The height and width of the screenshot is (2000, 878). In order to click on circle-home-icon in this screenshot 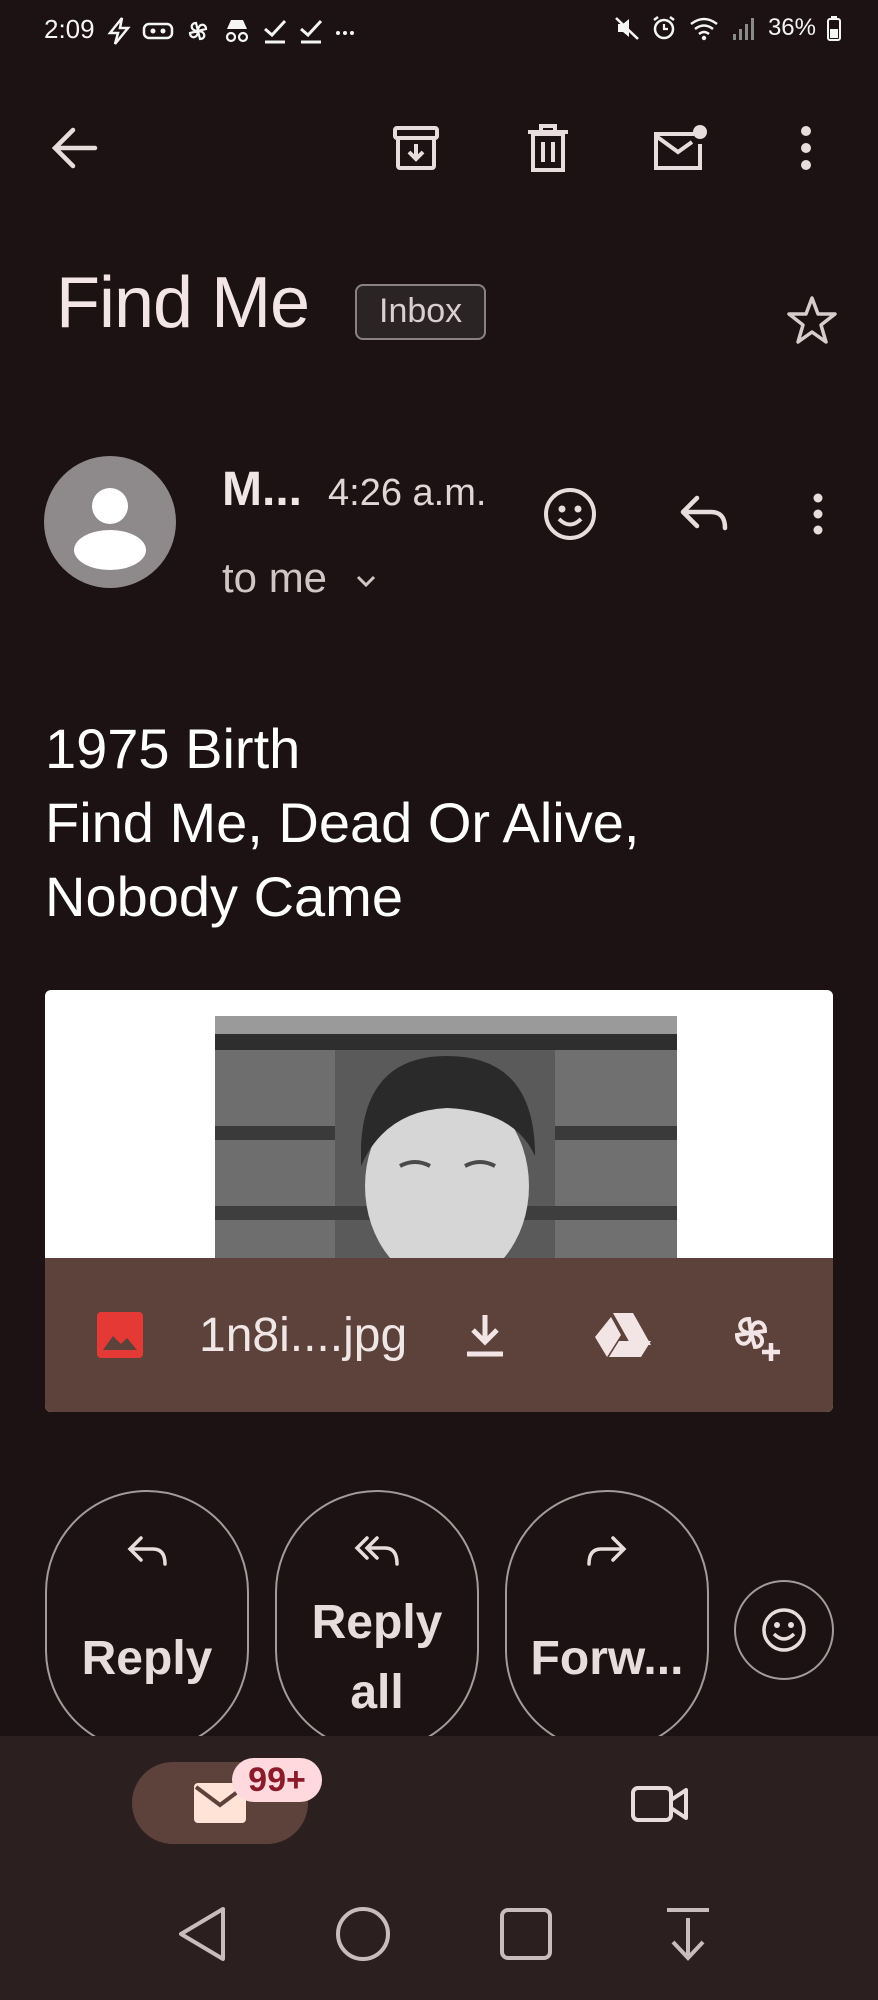, I will do `click(363, 1934)`.